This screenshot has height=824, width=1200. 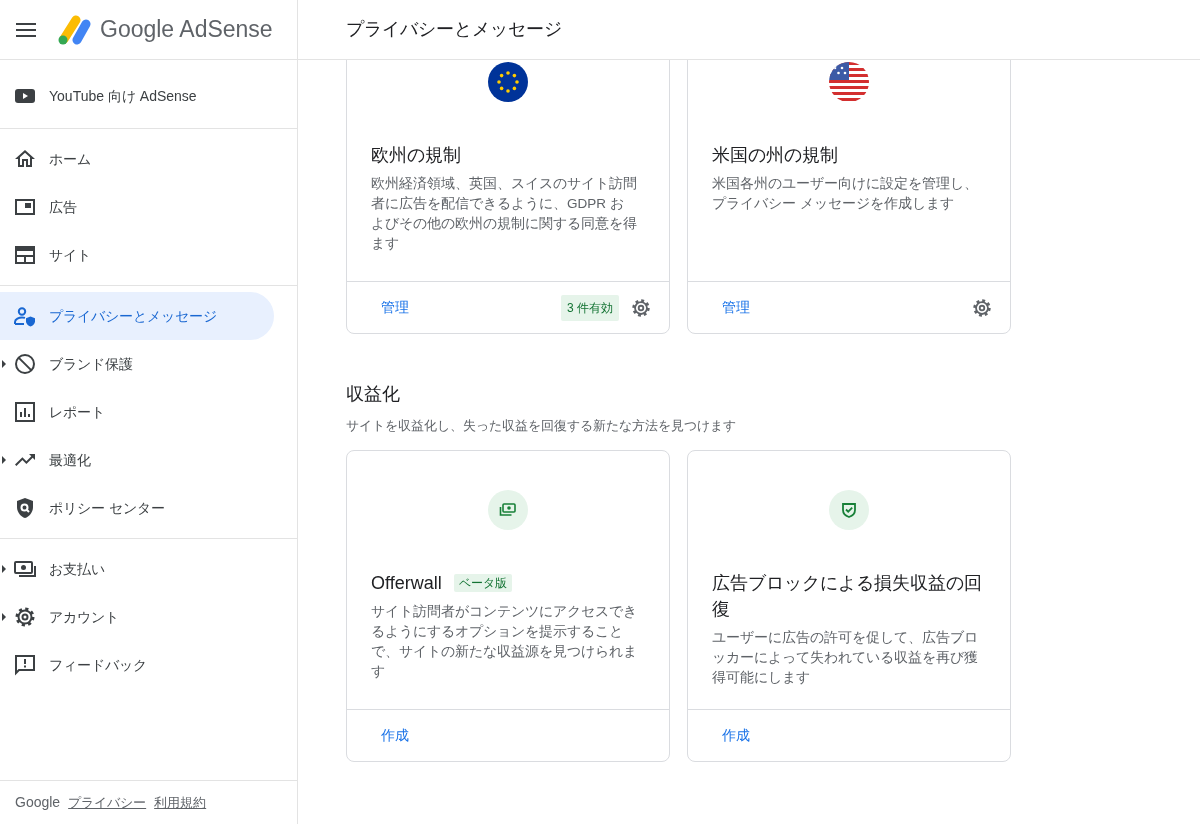 I want to click on beta-badge: ベータ版, so click(x=482, y=582).